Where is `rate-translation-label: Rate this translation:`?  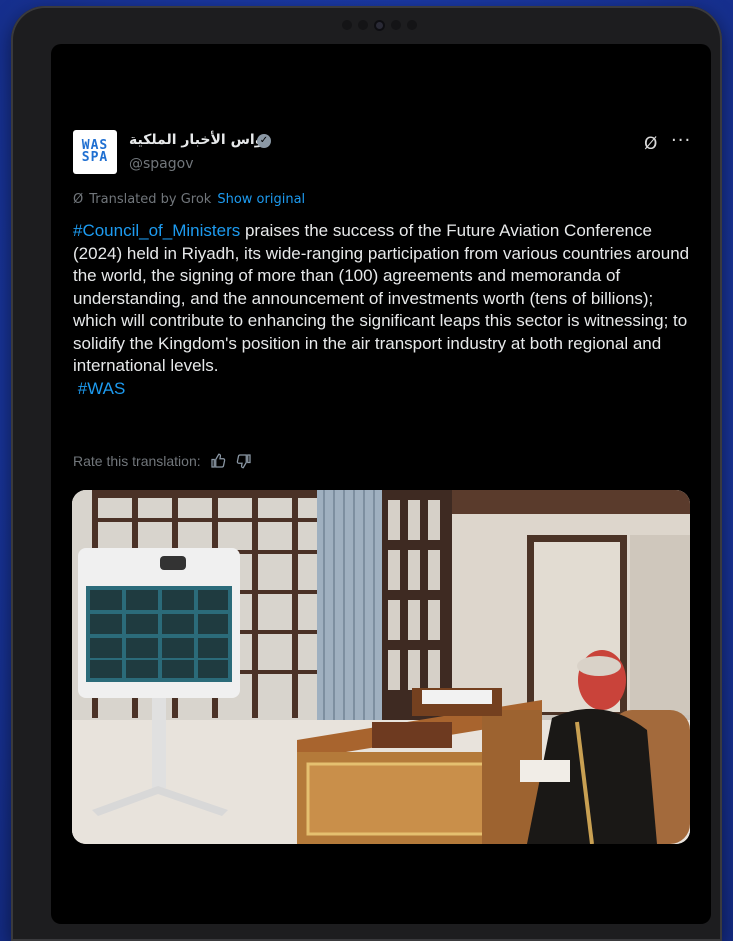
rate-translation-label: Rate this translation: is located at coordinates (137, 461).